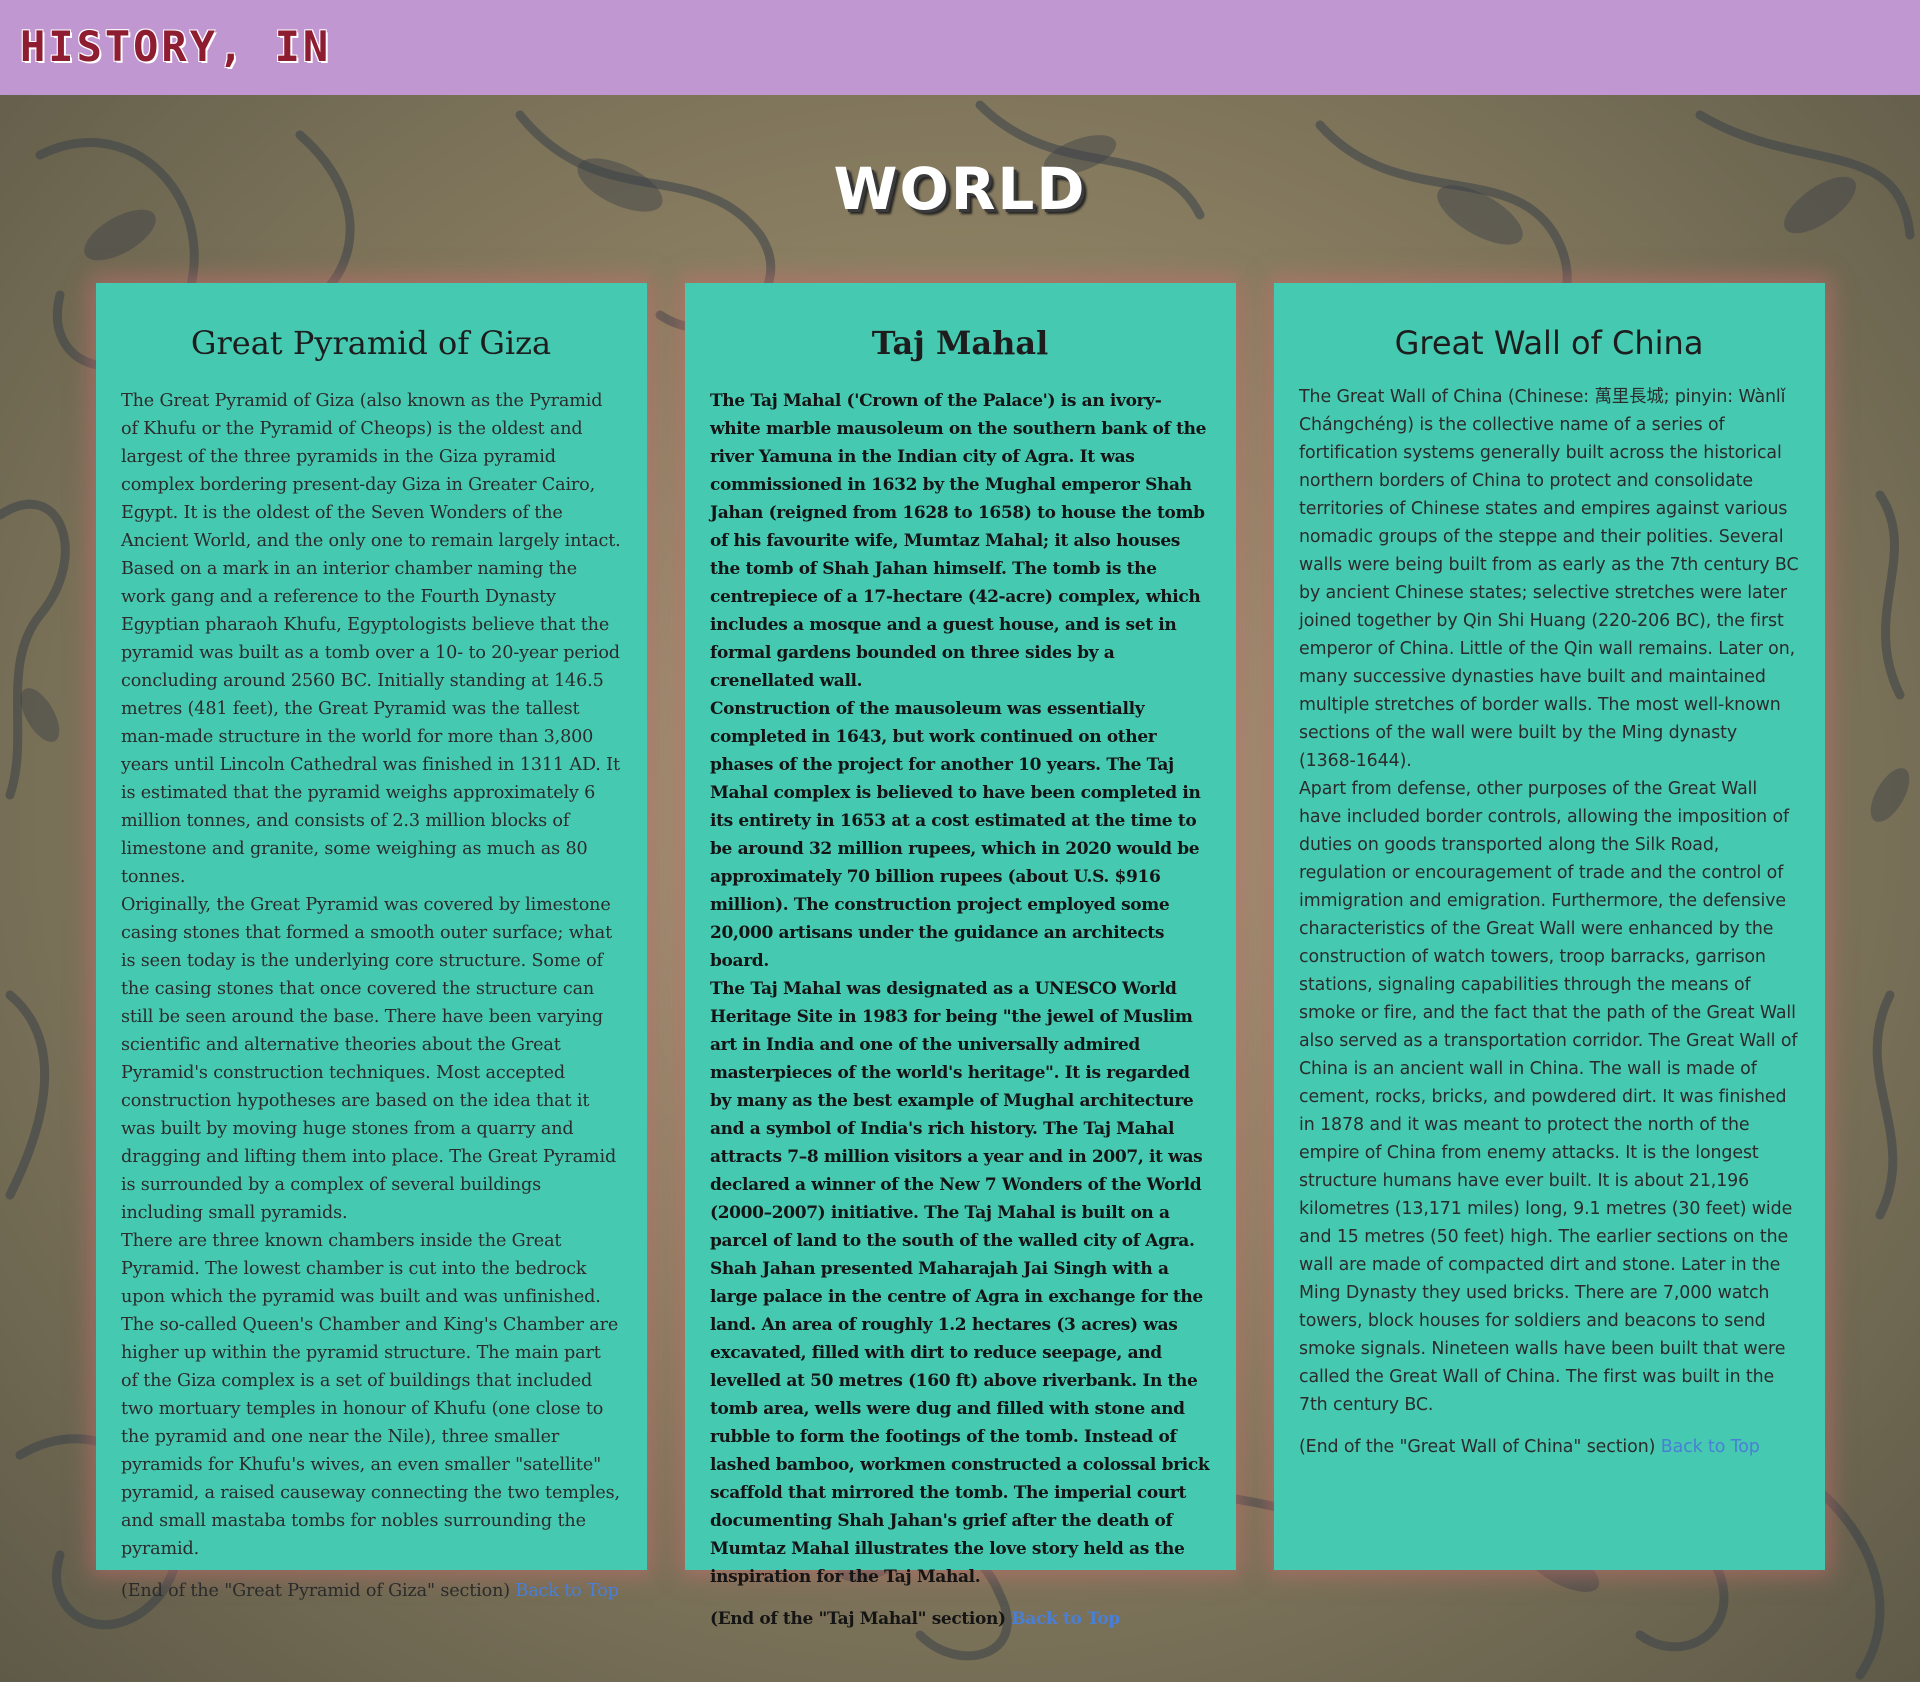 The height and width of the screenshot is (1682, 1920). Describe the element at coordinates (175, 46) in the screenshot. I see `site-logo: HISTORY, IN` at that location.